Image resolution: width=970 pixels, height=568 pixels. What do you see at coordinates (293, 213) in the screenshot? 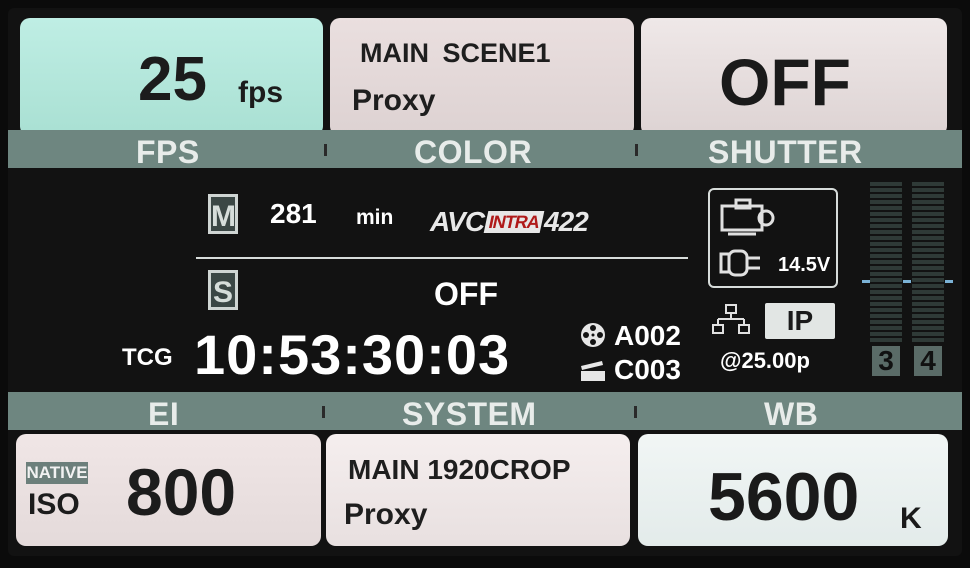
I see `main-remaining-value: 281` at bounding box center [293, 213].